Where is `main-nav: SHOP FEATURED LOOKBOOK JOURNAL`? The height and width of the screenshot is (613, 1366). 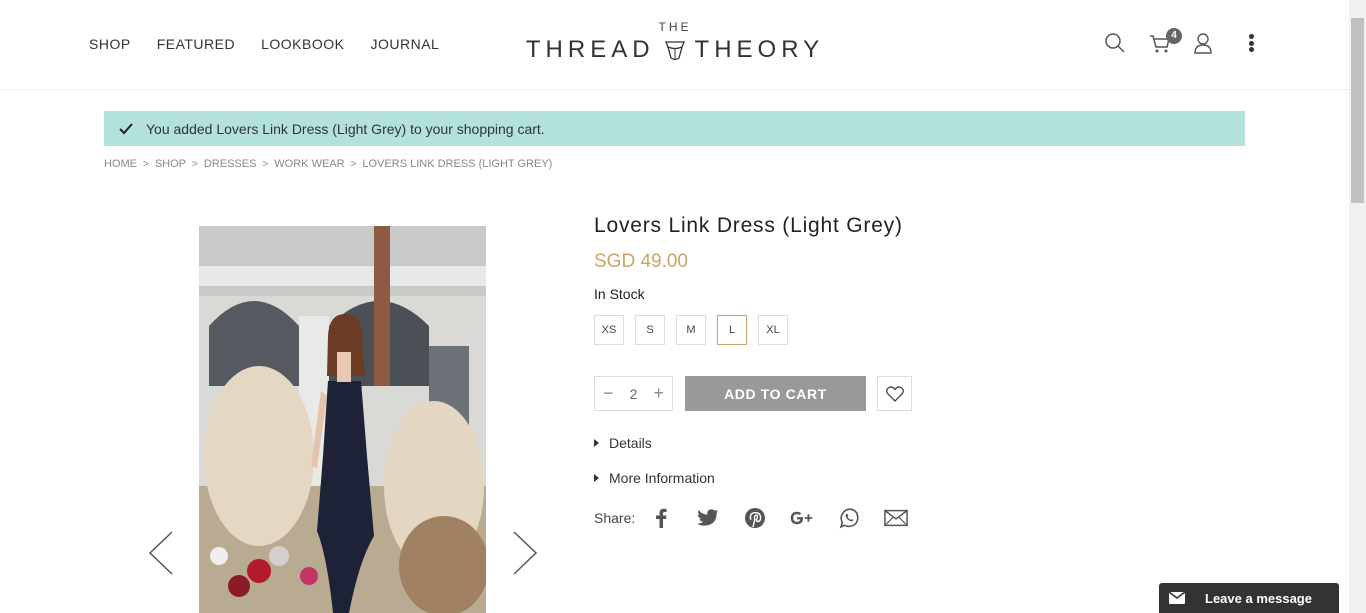
main-nav: SHOP FEATURED LOOKBOOK JOURNAL is located at coordinates (264, 44).